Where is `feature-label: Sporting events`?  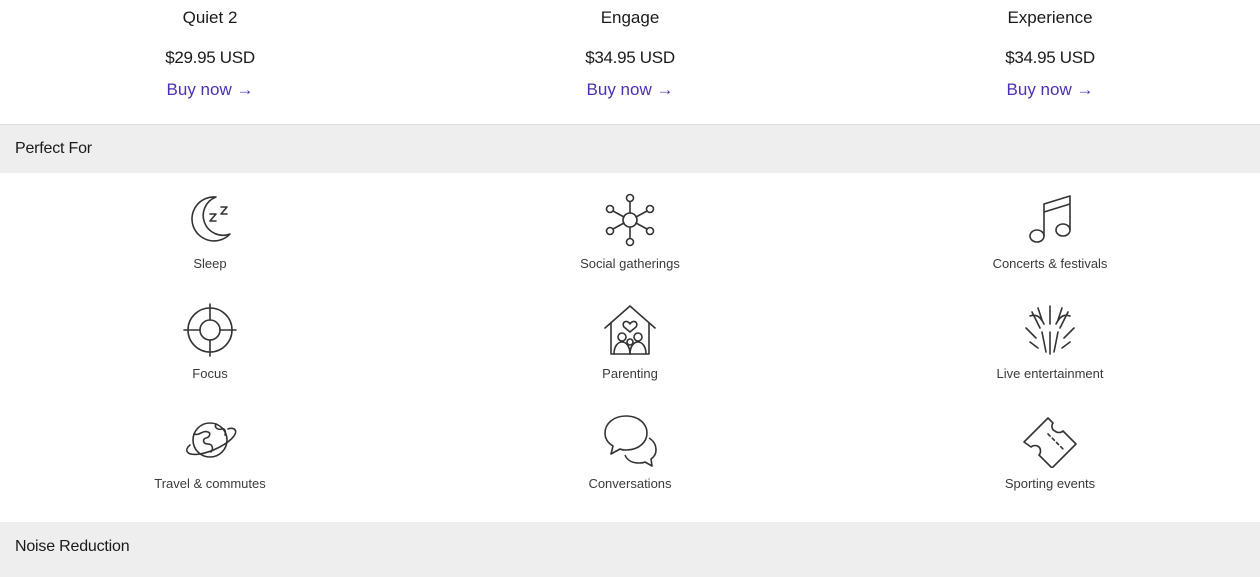
feature-label: Sporting events is located at coordinates (1050, 483).